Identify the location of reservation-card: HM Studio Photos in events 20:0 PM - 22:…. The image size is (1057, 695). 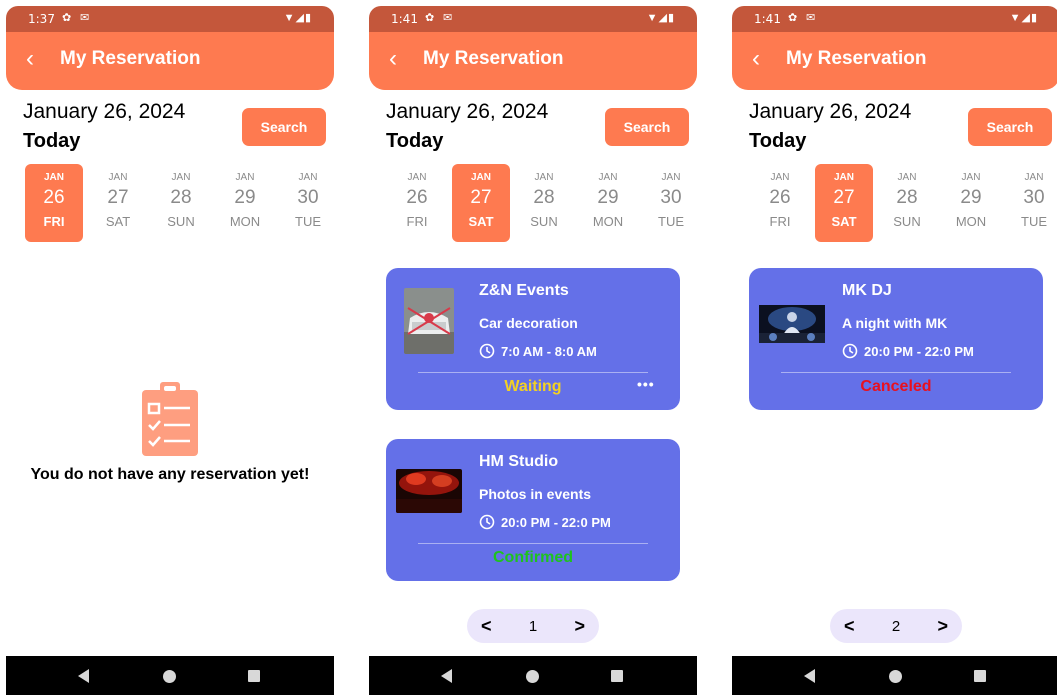
(533, 510).